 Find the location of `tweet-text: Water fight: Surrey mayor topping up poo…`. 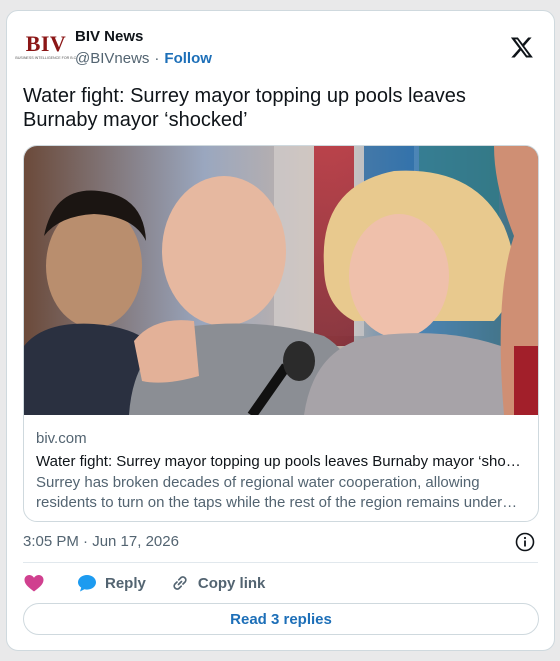

tweet-text: Water fight: Surrey mayor topping up poo… is located at coordinates (244, 108).